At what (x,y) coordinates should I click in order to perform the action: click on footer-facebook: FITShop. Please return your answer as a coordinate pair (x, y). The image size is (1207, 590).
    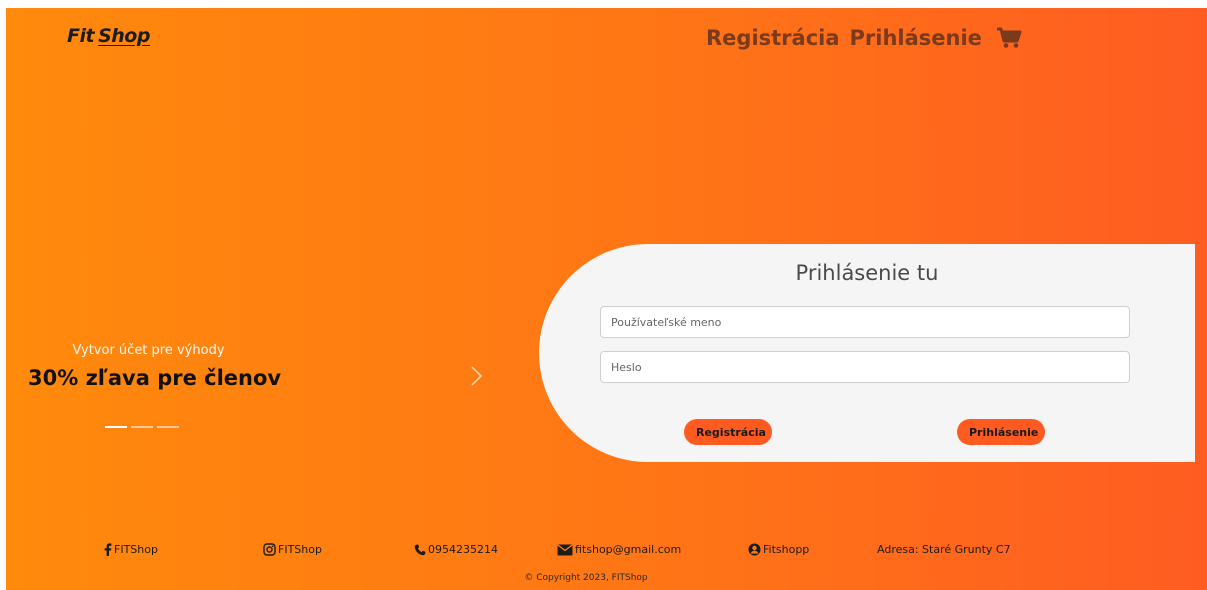
    Looking at the image, I should click on (131, 549).